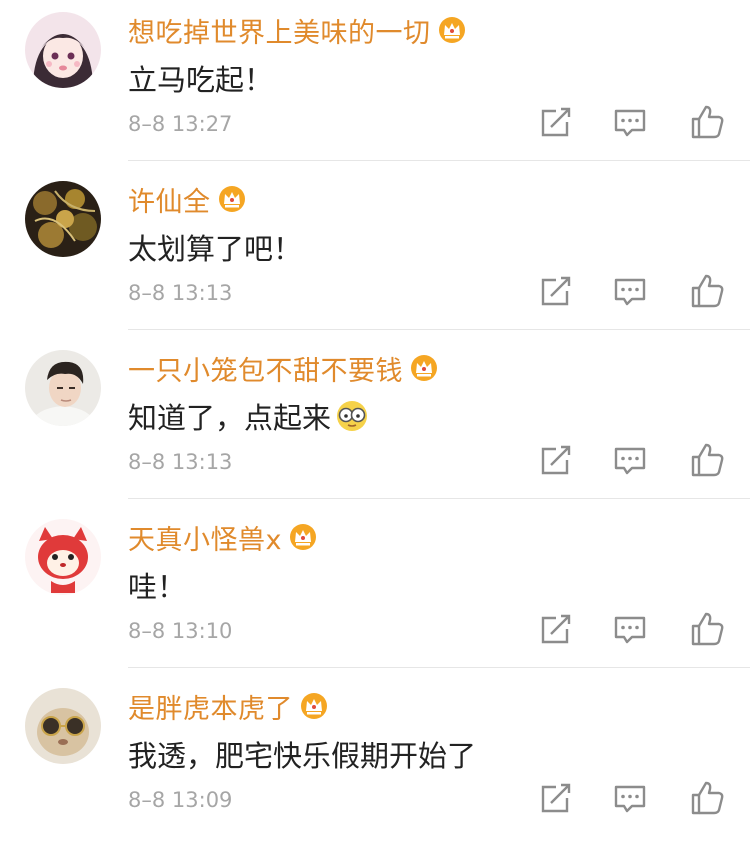 Image resolution: width=750 pixels, height=845 pixels. What do you see at coordinates (205, 537) in the screenshot?
I see `username: 天真小怪兽x` at bounding box center [205, 537].